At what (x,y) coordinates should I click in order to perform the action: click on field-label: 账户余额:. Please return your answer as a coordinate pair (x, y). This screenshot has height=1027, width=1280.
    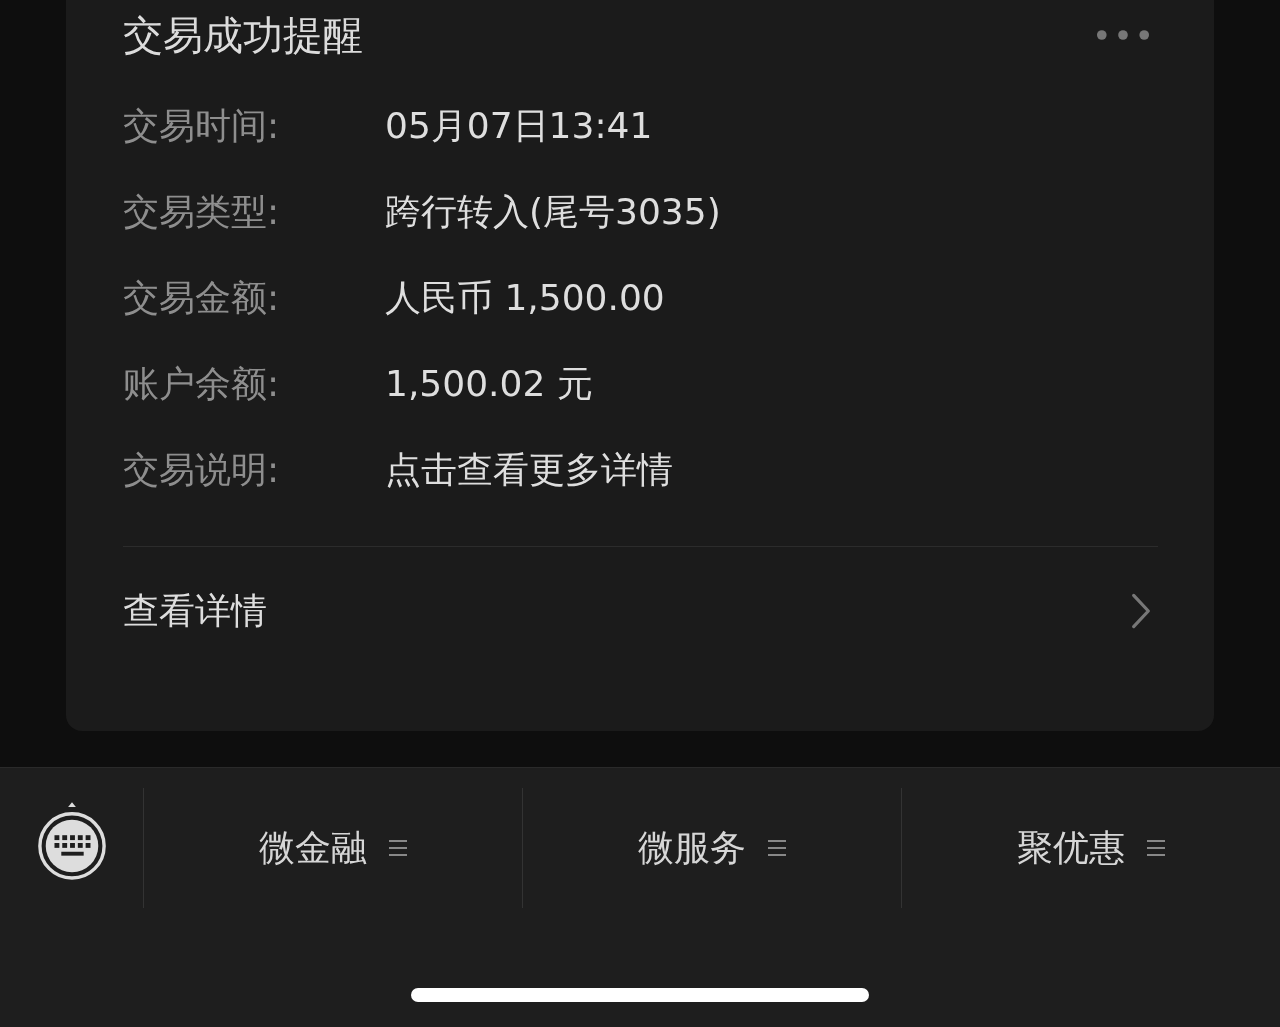
    Looking at the image, I should click on (202, 383).